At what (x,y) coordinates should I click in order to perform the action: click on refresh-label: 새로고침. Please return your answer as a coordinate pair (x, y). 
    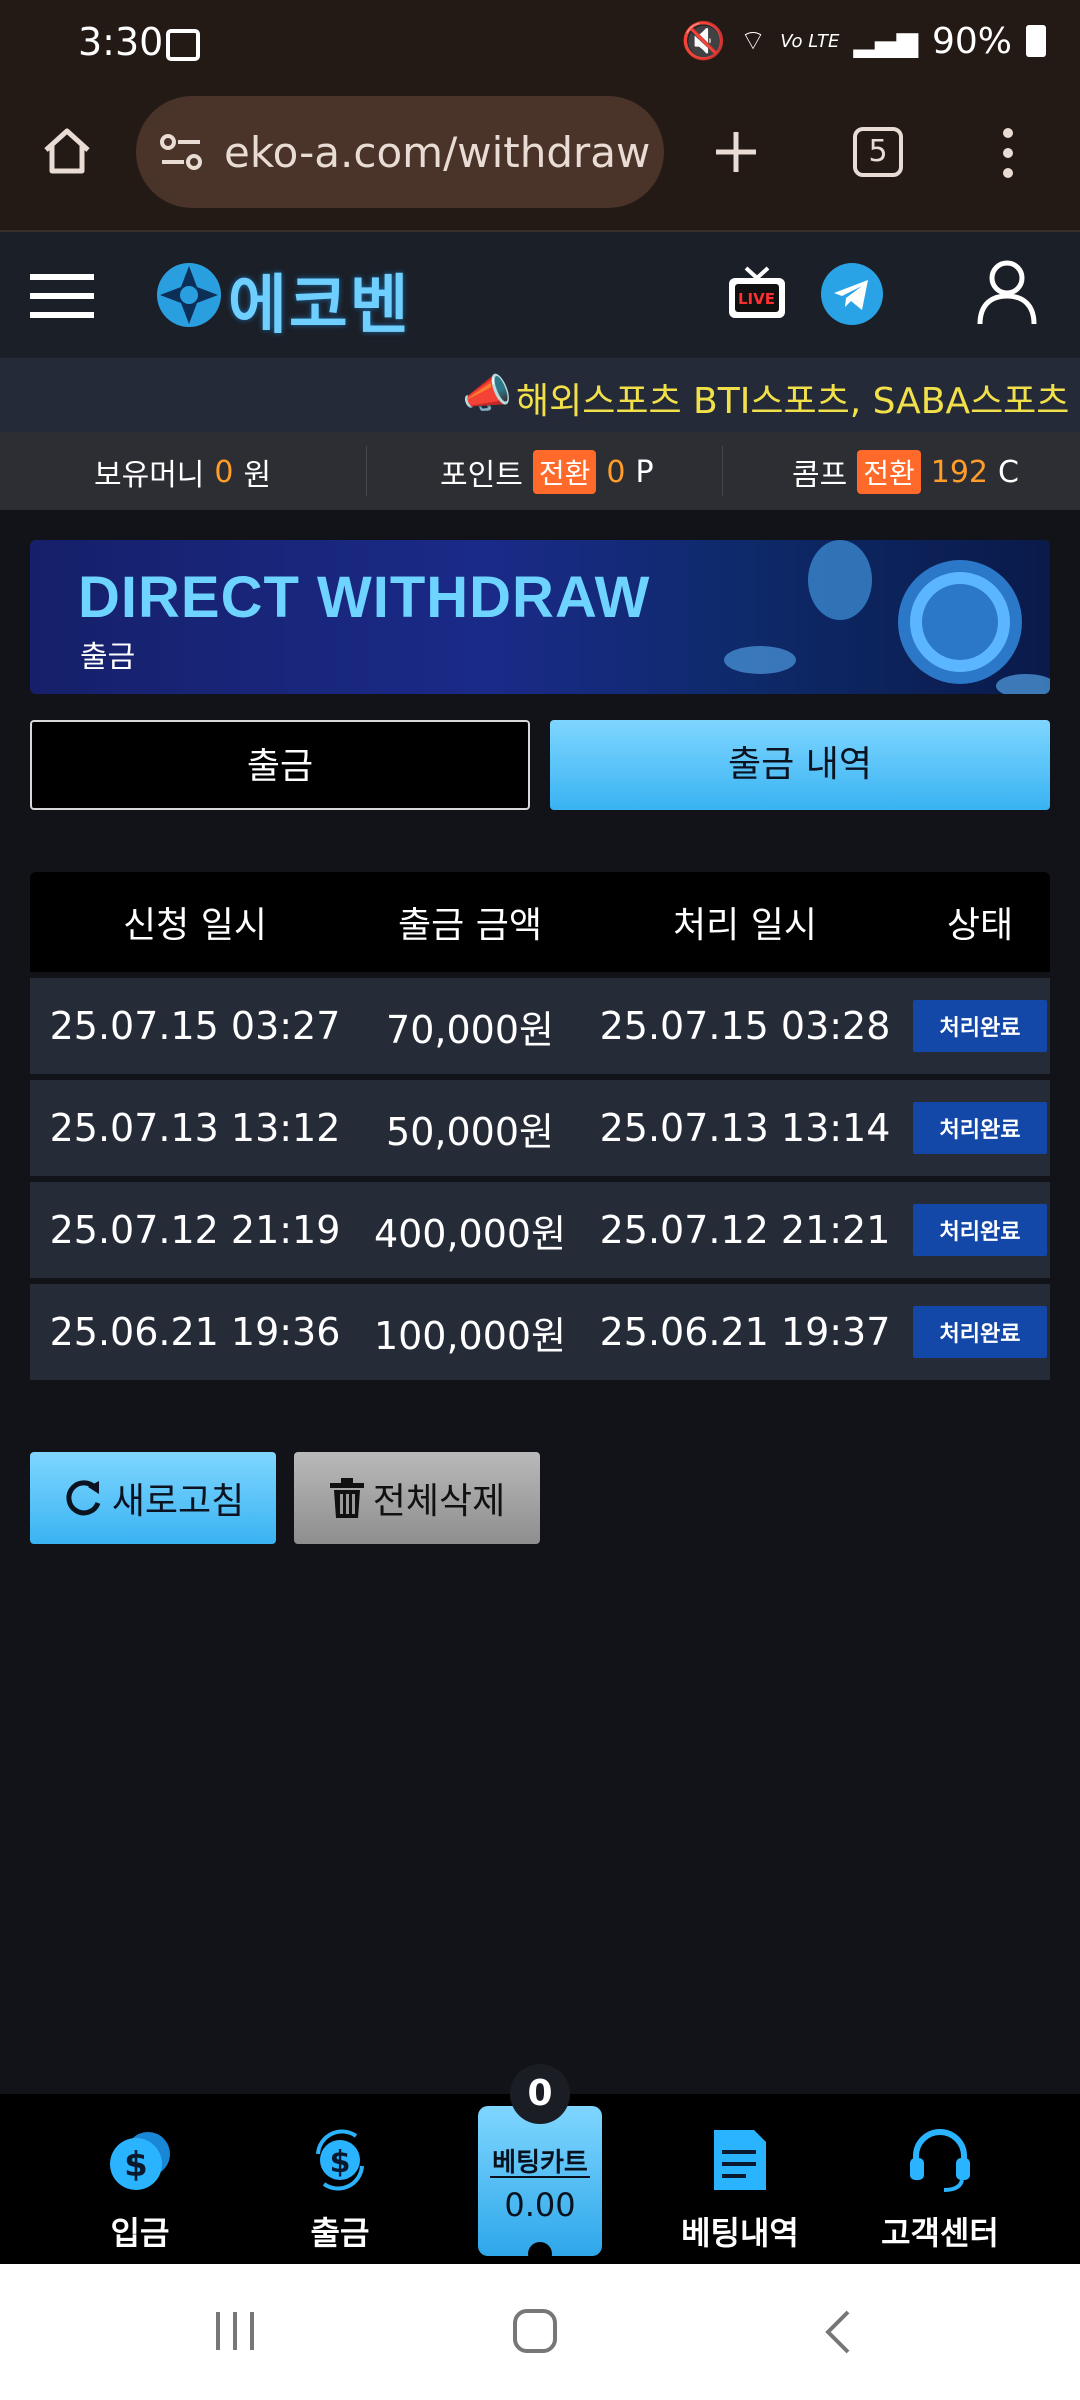
    Looking at the image, I should click on (178, 1501).